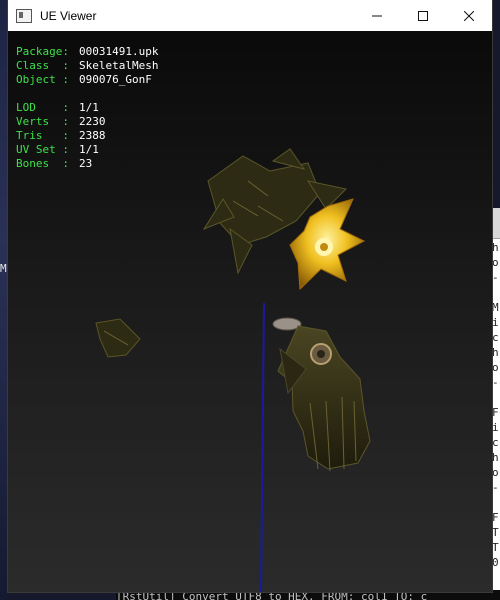  Describe the element at coordinates (42, 51) in the screenshot. I see `info-label: Package:` at that location.